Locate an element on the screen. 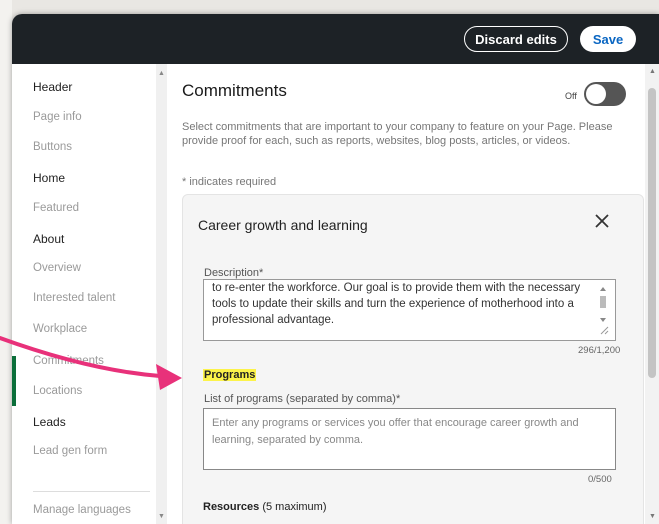  sidebar-item-page-info: Page info is located at coordinates (57, 117).